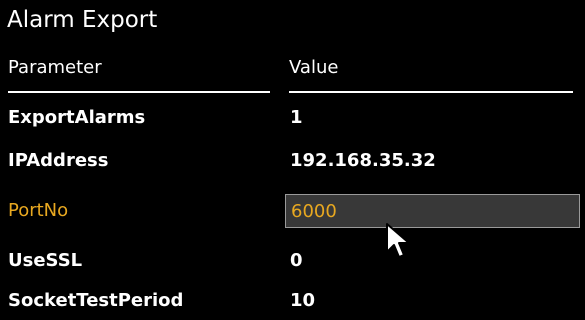 This screenshot has height=320, width=585. Describe the element at coordinates (96, 300) in the screenshot. I see `parameter-name: SocketTestPeriod` at that location.